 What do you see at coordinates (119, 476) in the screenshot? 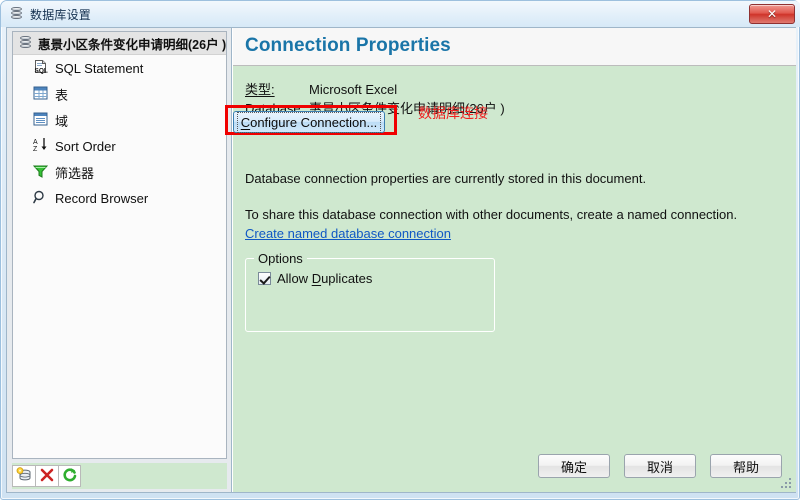
I see `sidebar-toolbar` at bounding box center [119, 476].